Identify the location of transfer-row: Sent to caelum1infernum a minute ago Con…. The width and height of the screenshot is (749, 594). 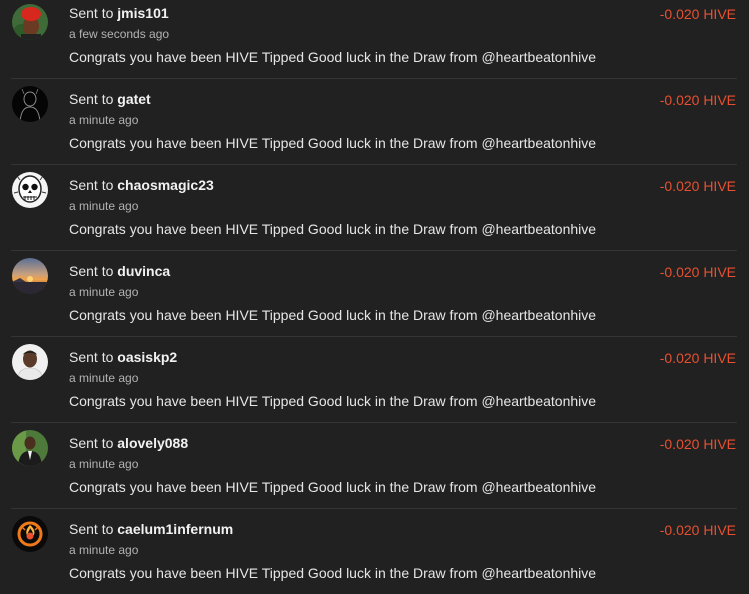
(374, 551).